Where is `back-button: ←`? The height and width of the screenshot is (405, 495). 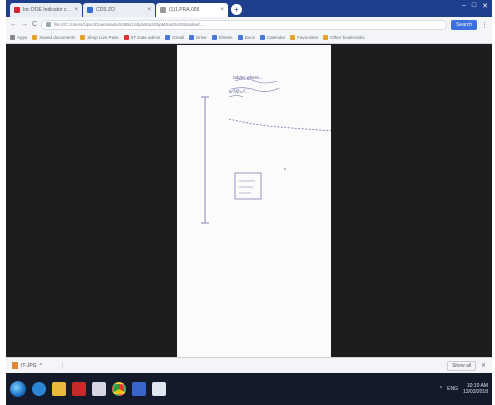
back-button: ← is located at coordinates (13, 24).